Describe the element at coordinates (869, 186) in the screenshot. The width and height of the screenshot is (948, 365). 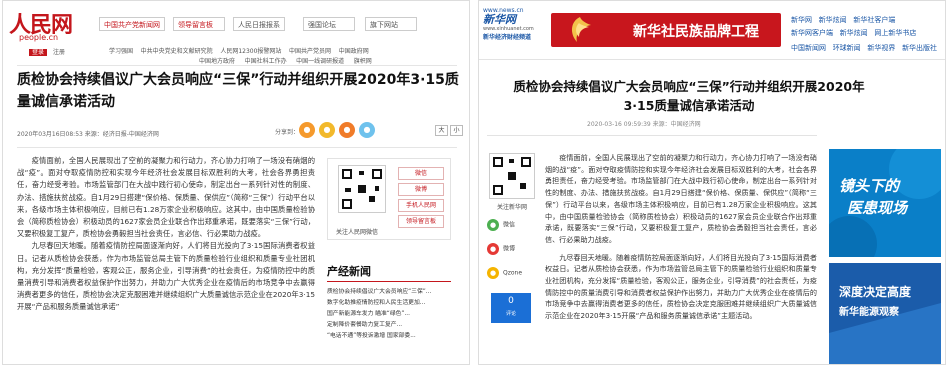
I see `ad1-line1: 镜头下的` at that location.